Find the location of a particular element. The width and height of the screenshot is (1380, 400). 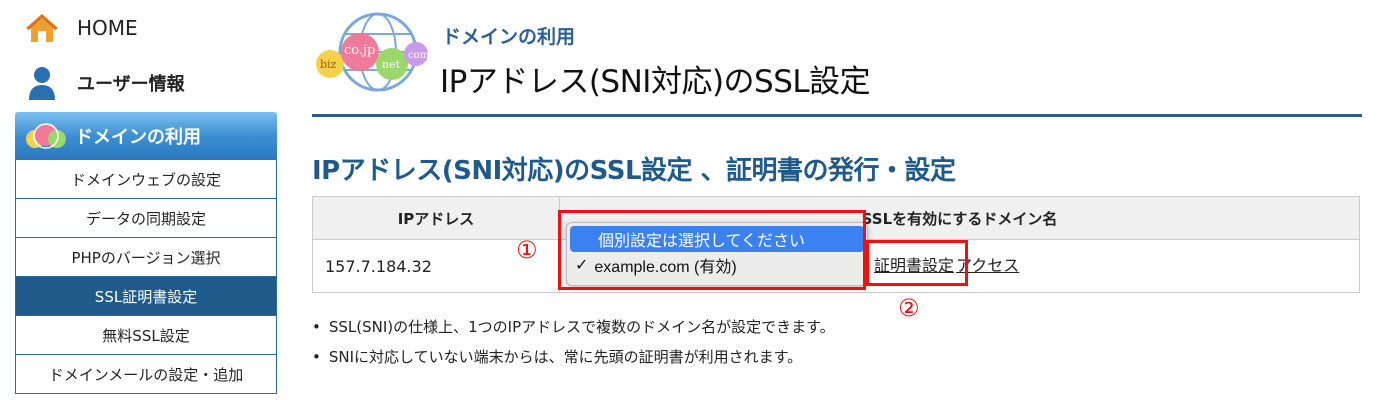

sidebar-section-domain: ドメインの利用 is located at coordinates (146, 136).